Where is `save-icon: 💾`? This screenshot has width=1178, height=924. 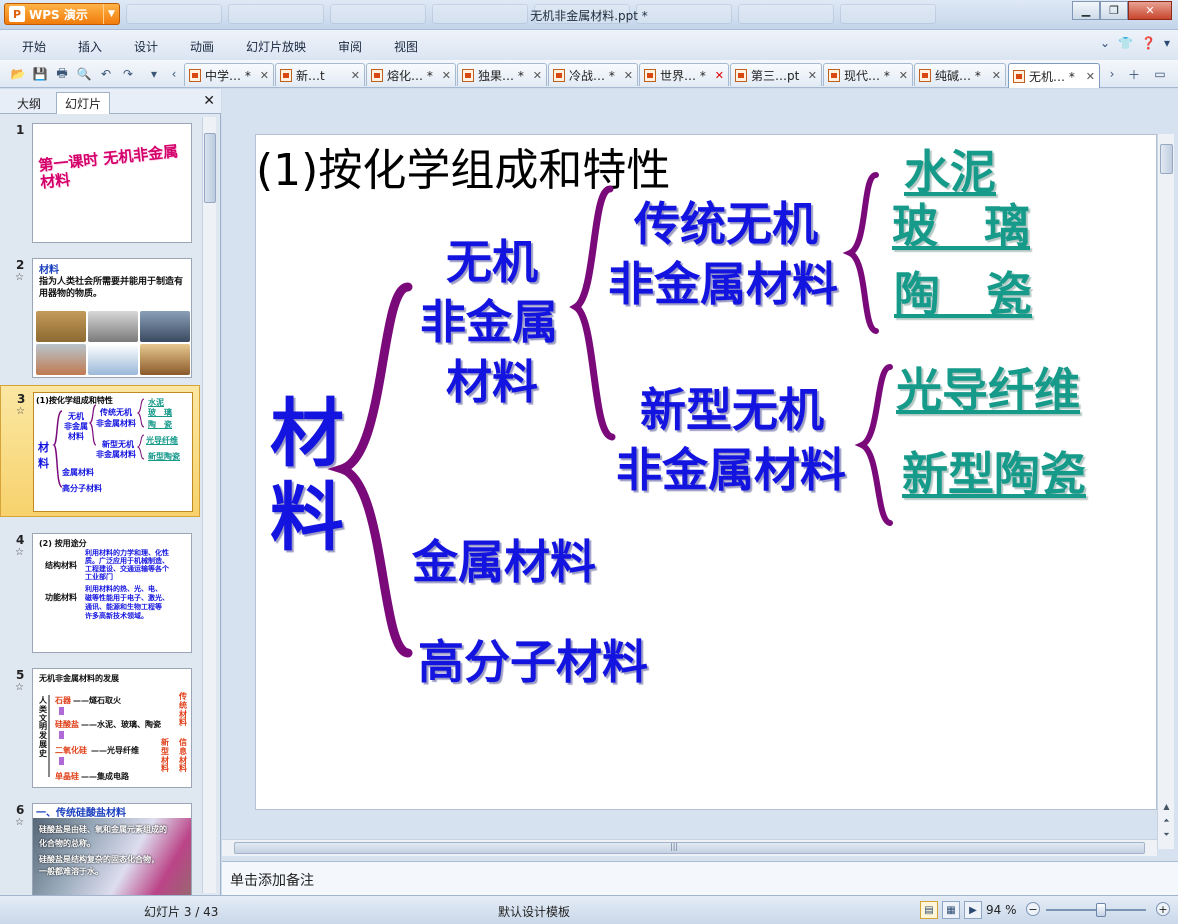
save-icon: 💾 is located at coordinates (40, 74).